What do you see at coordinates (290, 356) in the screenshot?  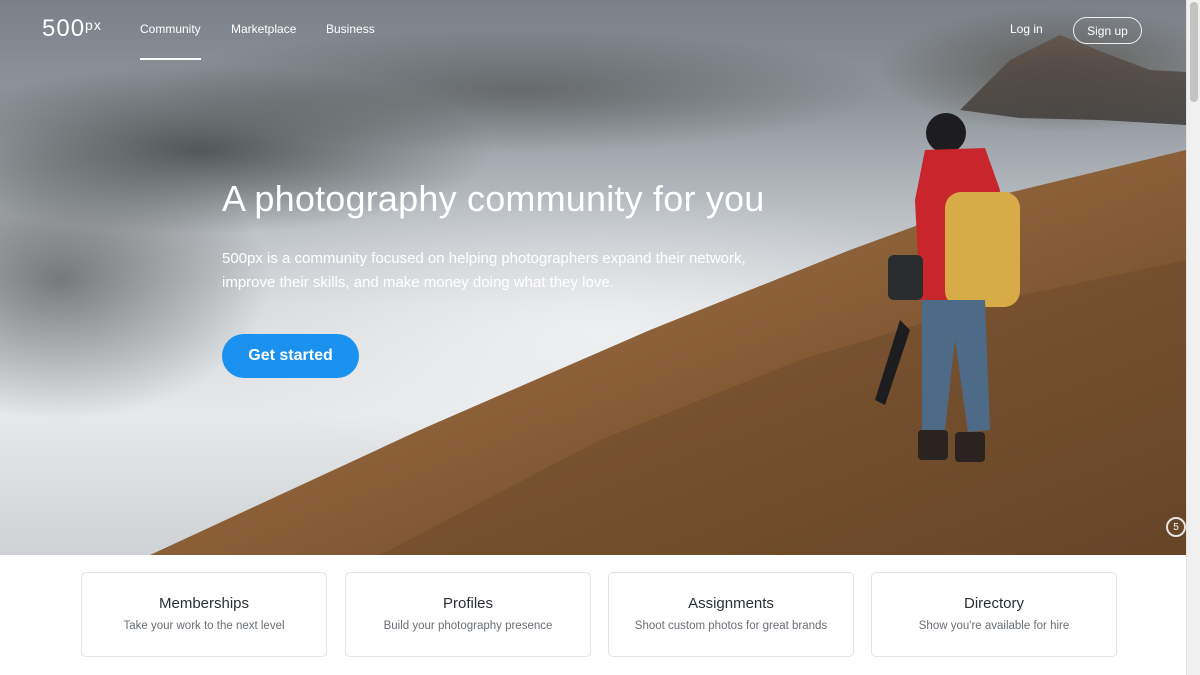 I see `get-started-button: Get started` at bounding box center [290, 356].